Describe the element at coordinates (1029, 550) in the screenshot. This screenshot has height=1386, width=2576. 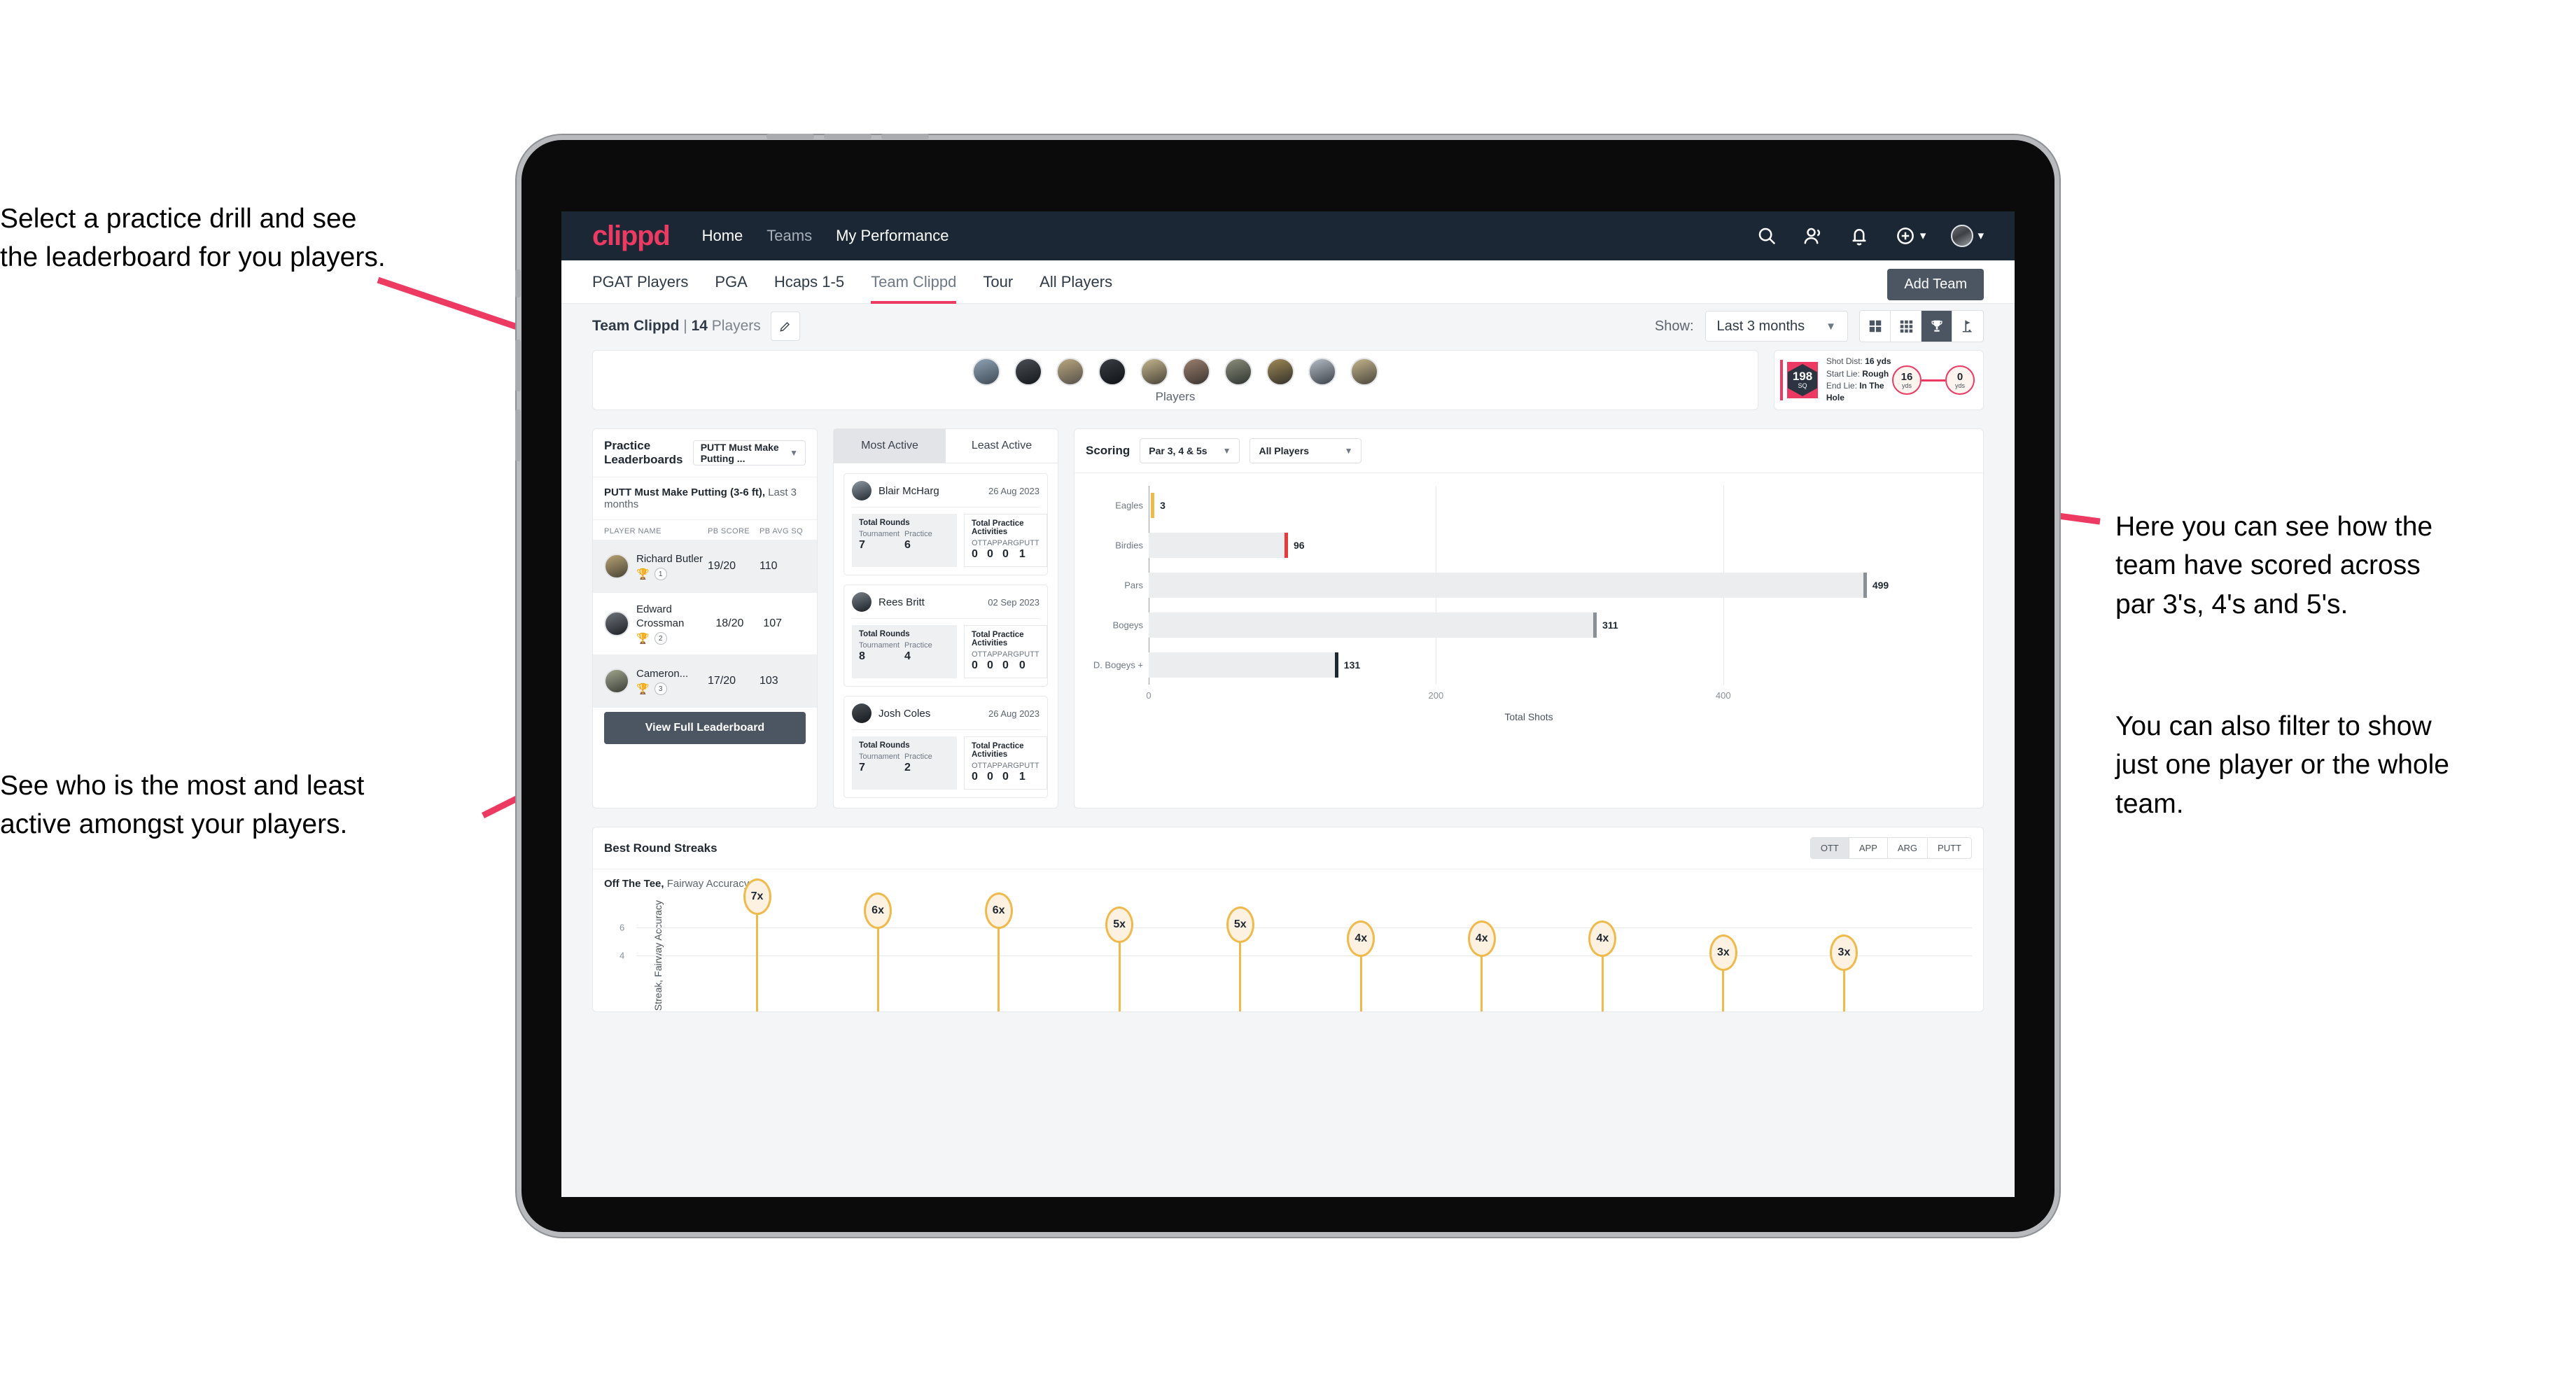
I see `putt-stat: PUTT 1` at that location.